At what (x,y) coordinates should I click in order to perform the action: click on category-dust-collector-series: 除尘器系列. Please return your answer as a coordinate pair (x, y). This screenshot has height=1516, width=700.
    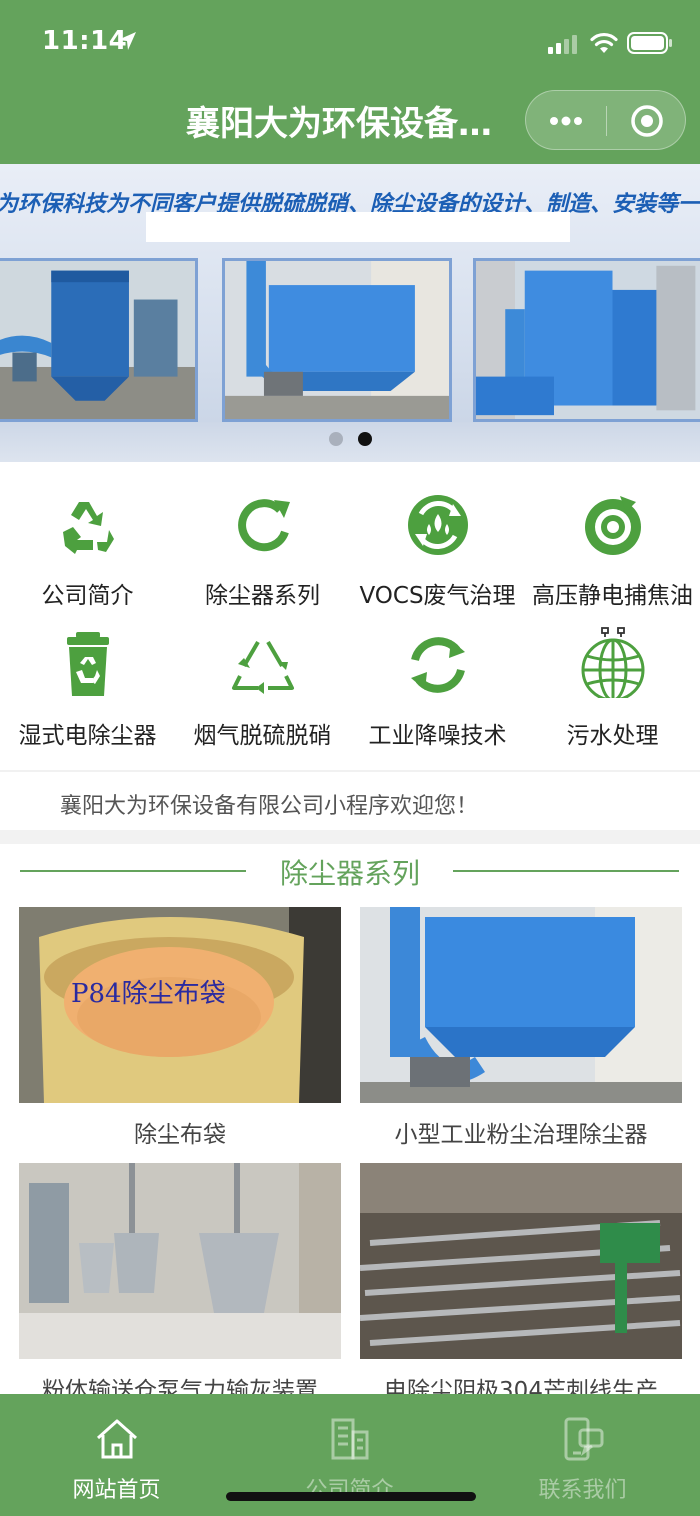
    Looking at the image, I should click on (262, 535).